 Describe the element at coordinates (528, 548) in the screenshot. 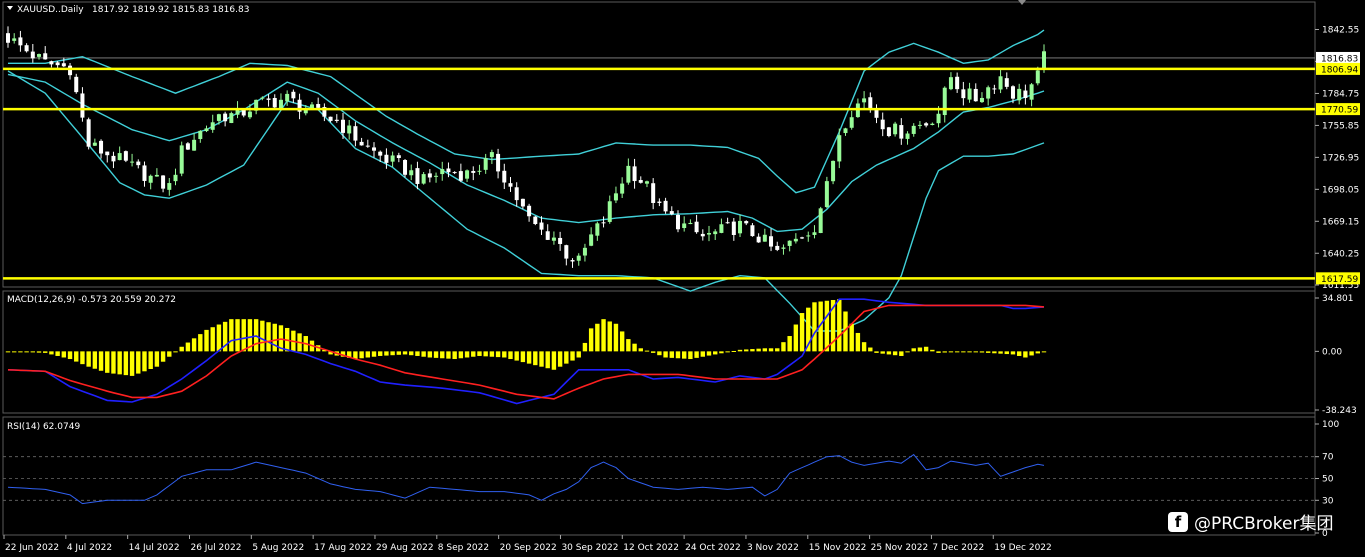

I see `x-axis-label: 20 Sep 2022` at that location.